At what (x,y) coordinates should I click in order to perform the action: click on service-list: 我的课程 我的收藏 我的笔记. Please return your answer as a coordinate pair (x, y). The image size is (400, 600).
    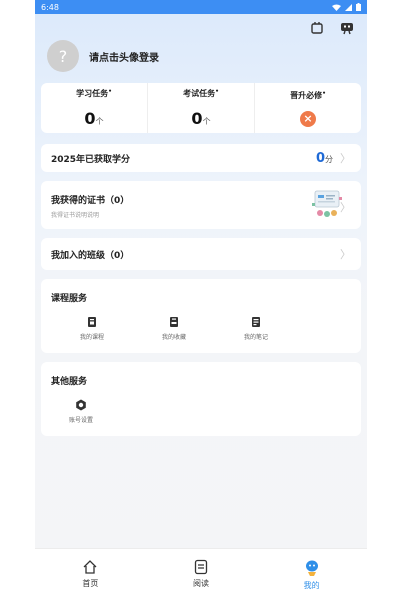
    Looking at the image, I should click on (201, 328).